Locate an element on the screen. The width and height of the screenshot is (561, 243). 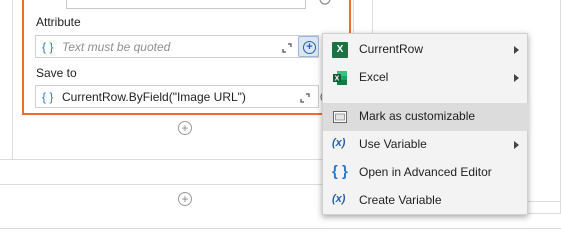
menu-item-mark-as-customizable: Mark as customizable is located at coordinates (426, 117).